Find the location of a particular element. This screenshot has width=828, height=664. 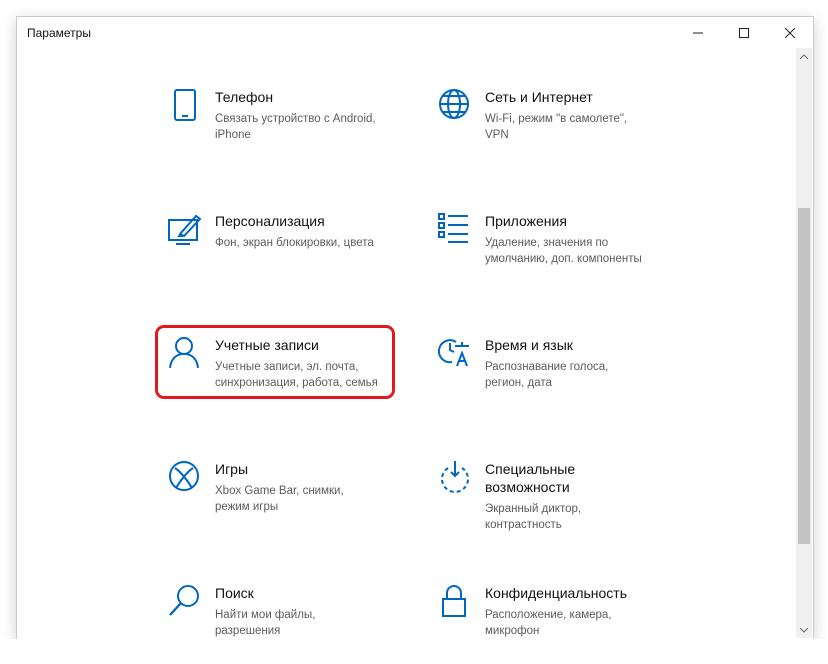

maximize-icon is located at coordinates (744, 33).